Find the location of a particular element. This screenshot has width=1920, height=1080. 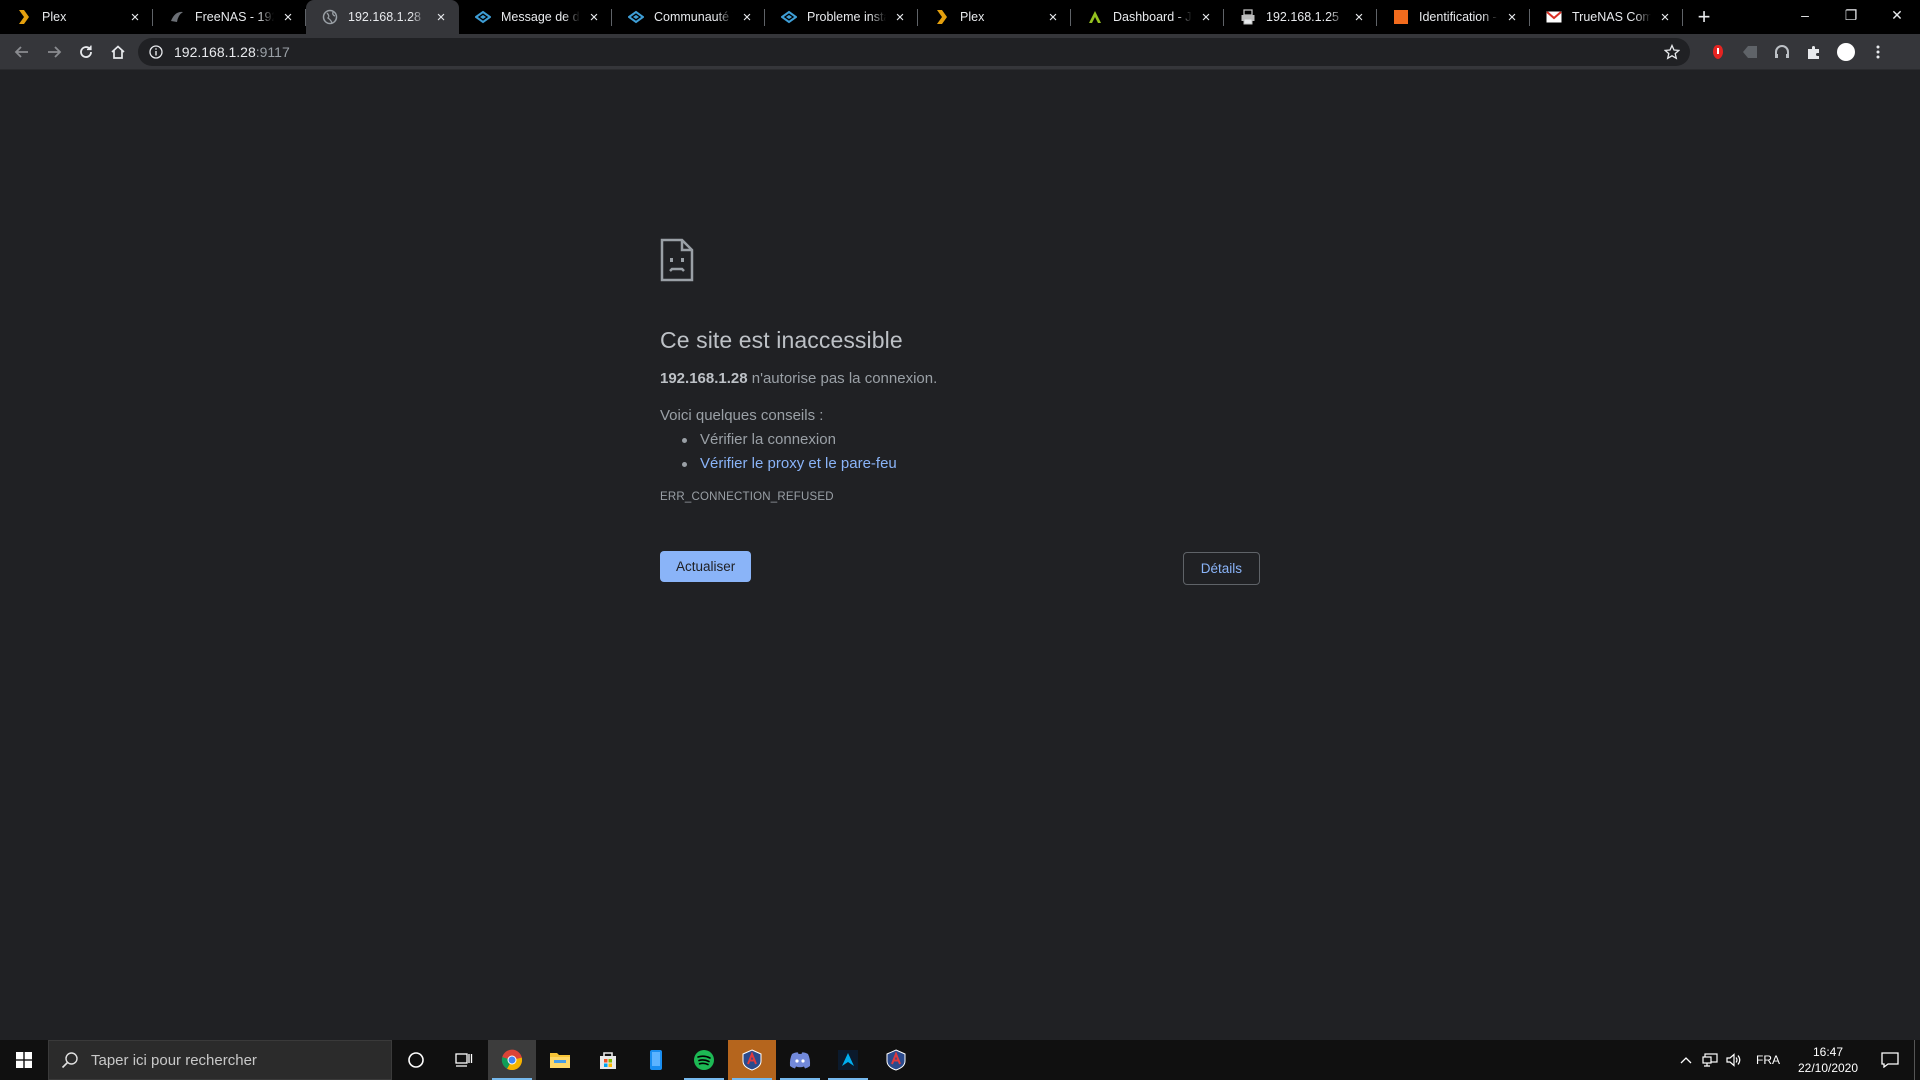

back-button is located at coordinates (22, 52).